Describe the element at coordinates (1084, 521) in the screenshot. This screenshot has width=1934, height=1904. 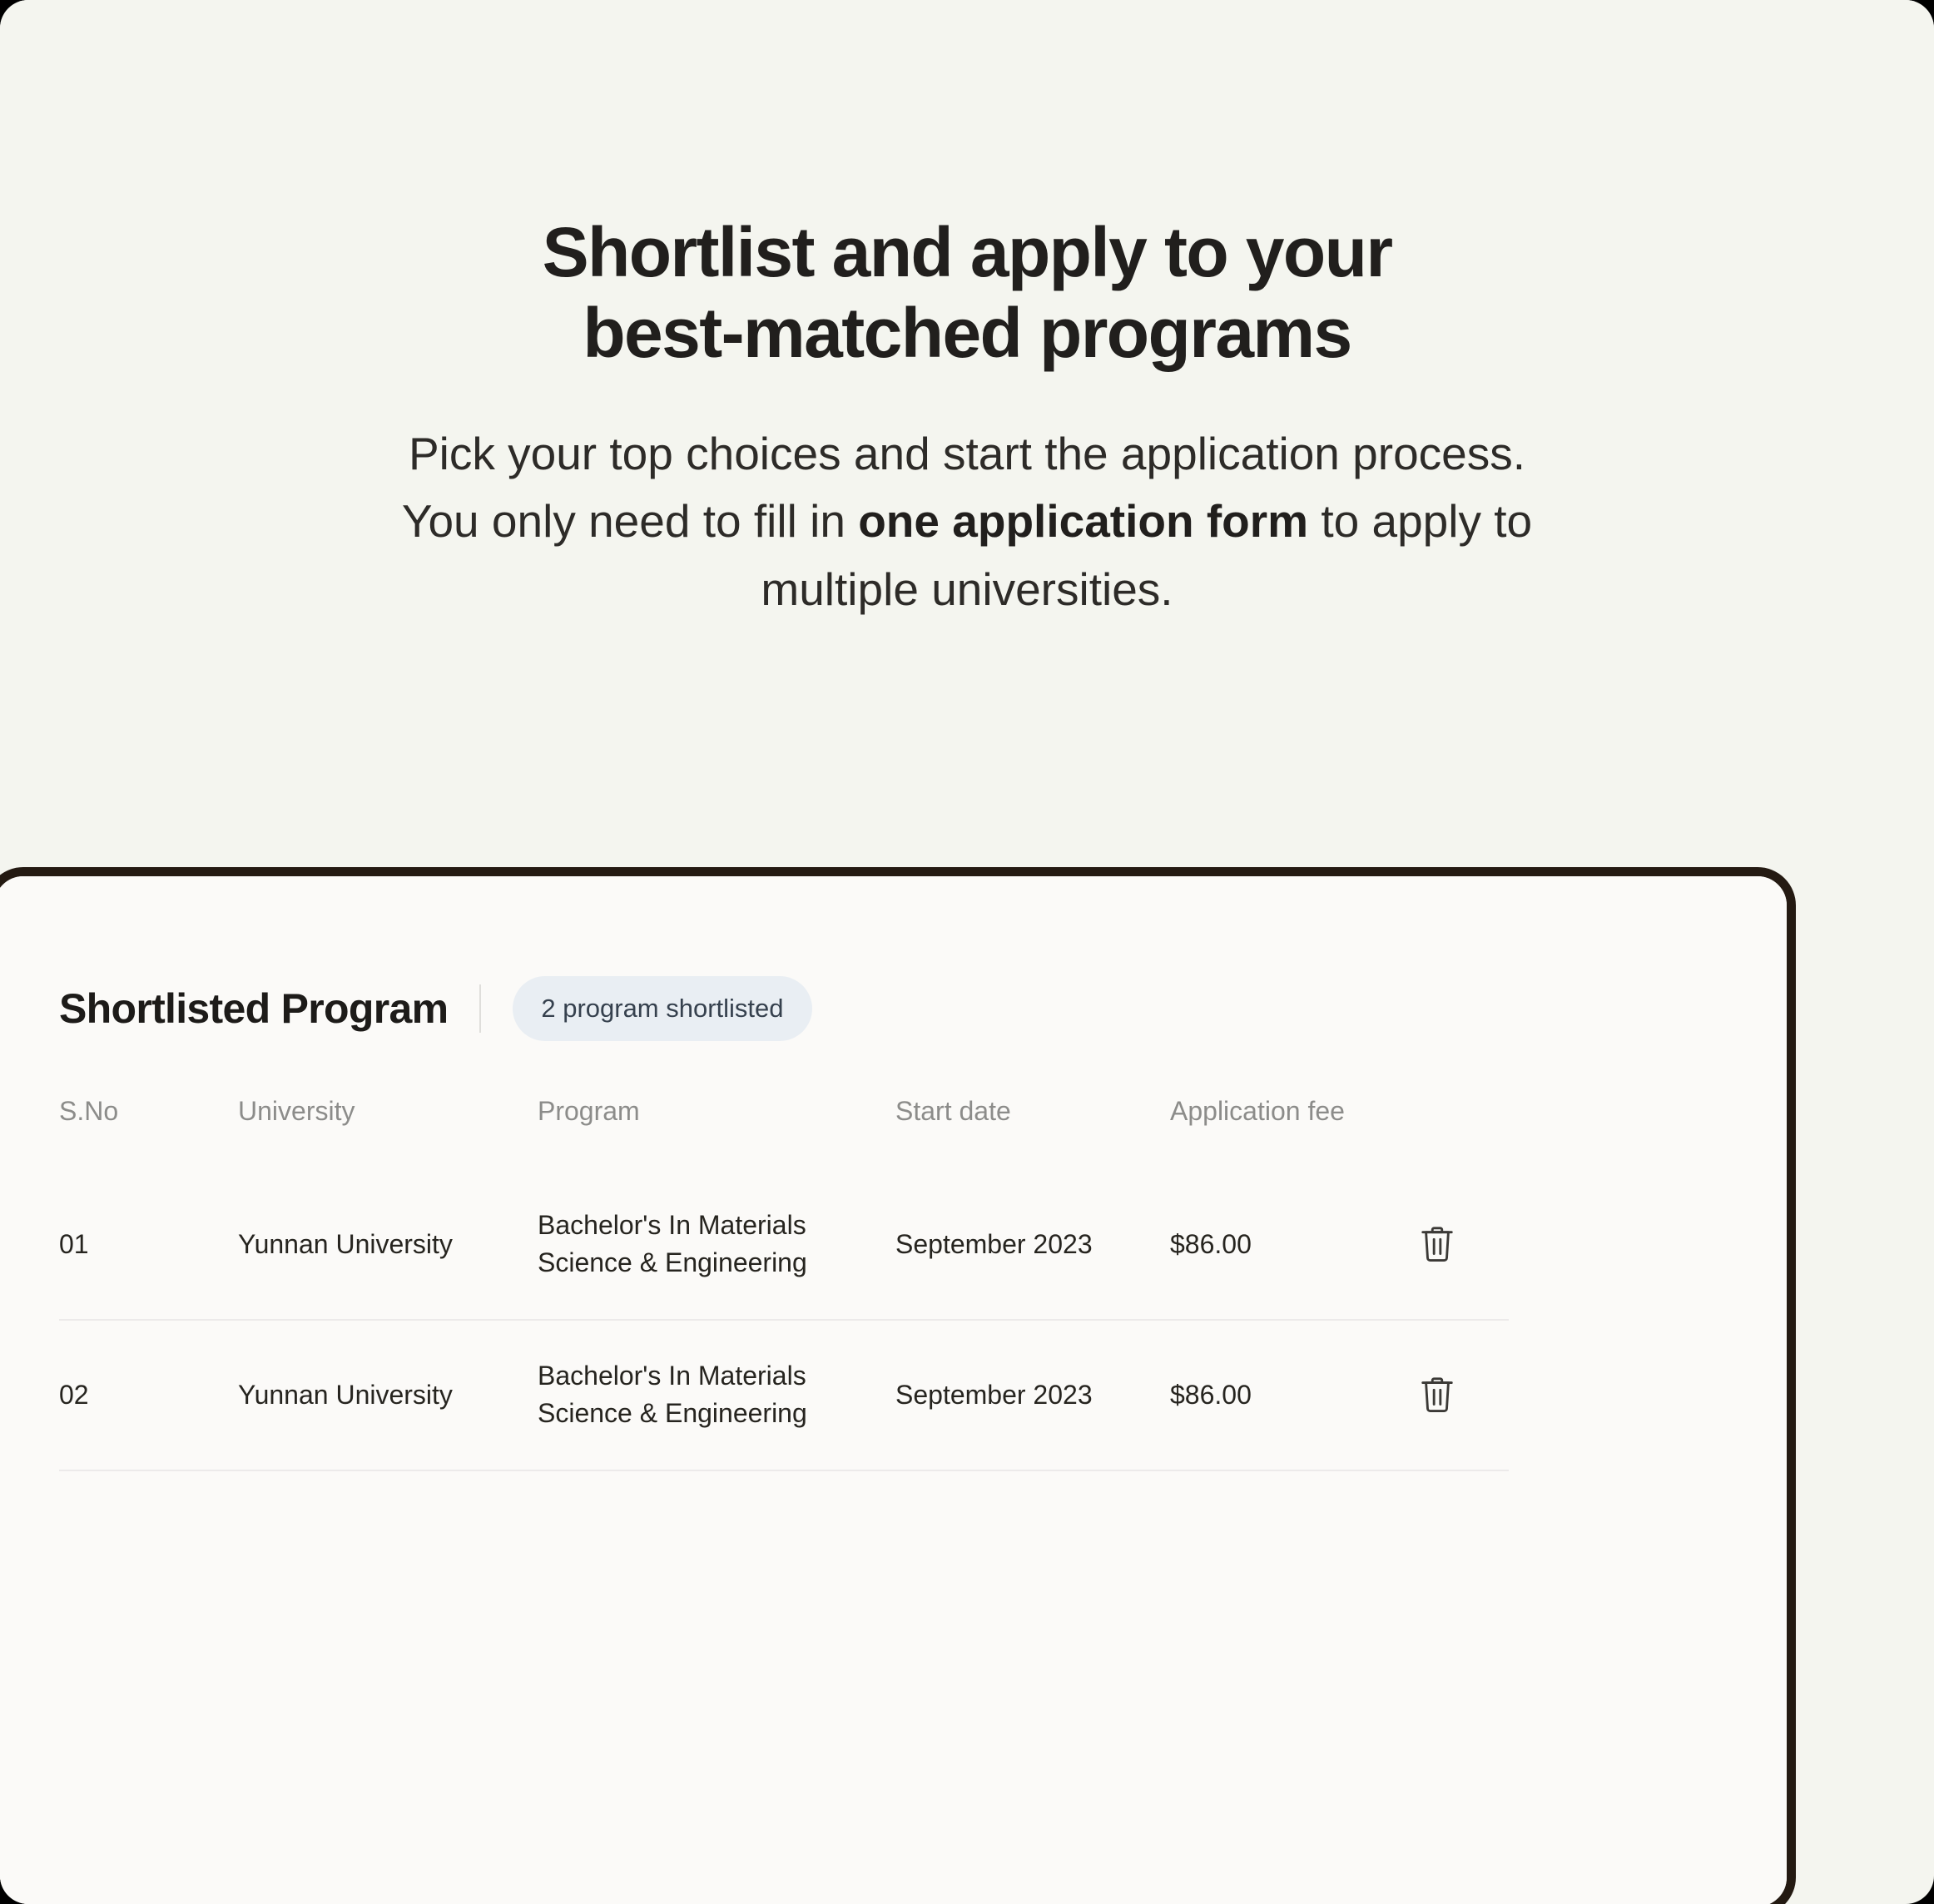
I see `subtitle-emphasis: one application form` at that location.